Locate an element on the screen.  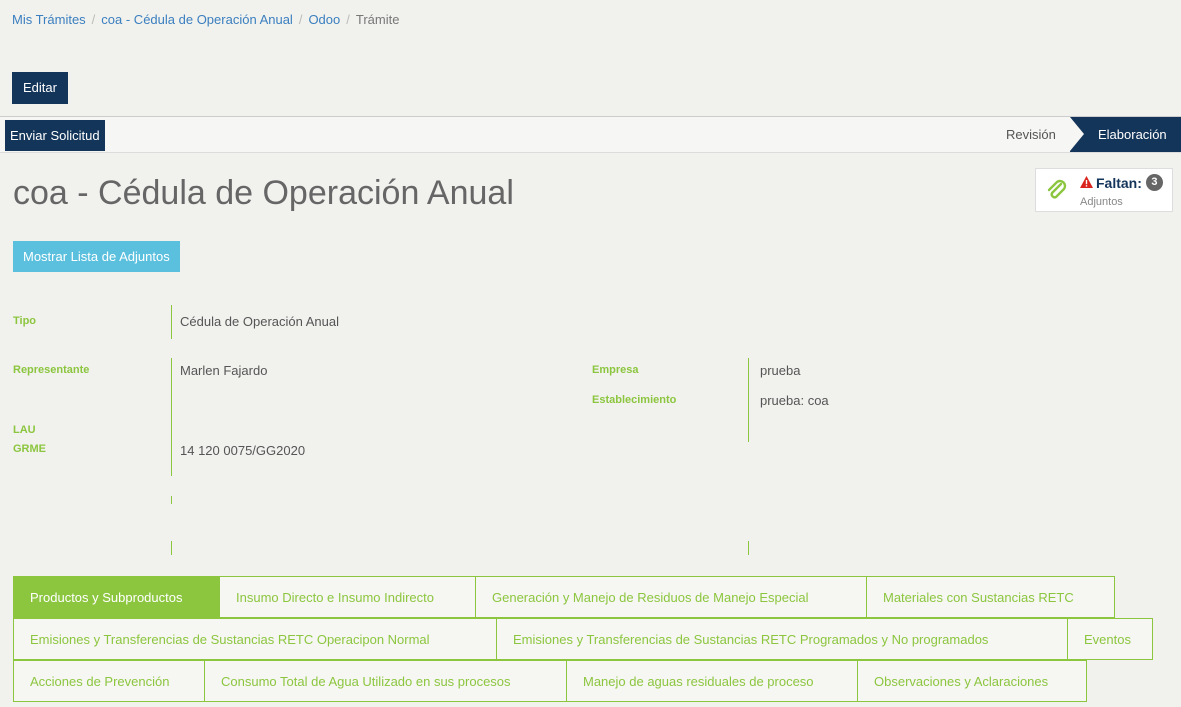
status-bar: Enviar Solicitud Revisión Elaboración is located at coordinates (590, 134).